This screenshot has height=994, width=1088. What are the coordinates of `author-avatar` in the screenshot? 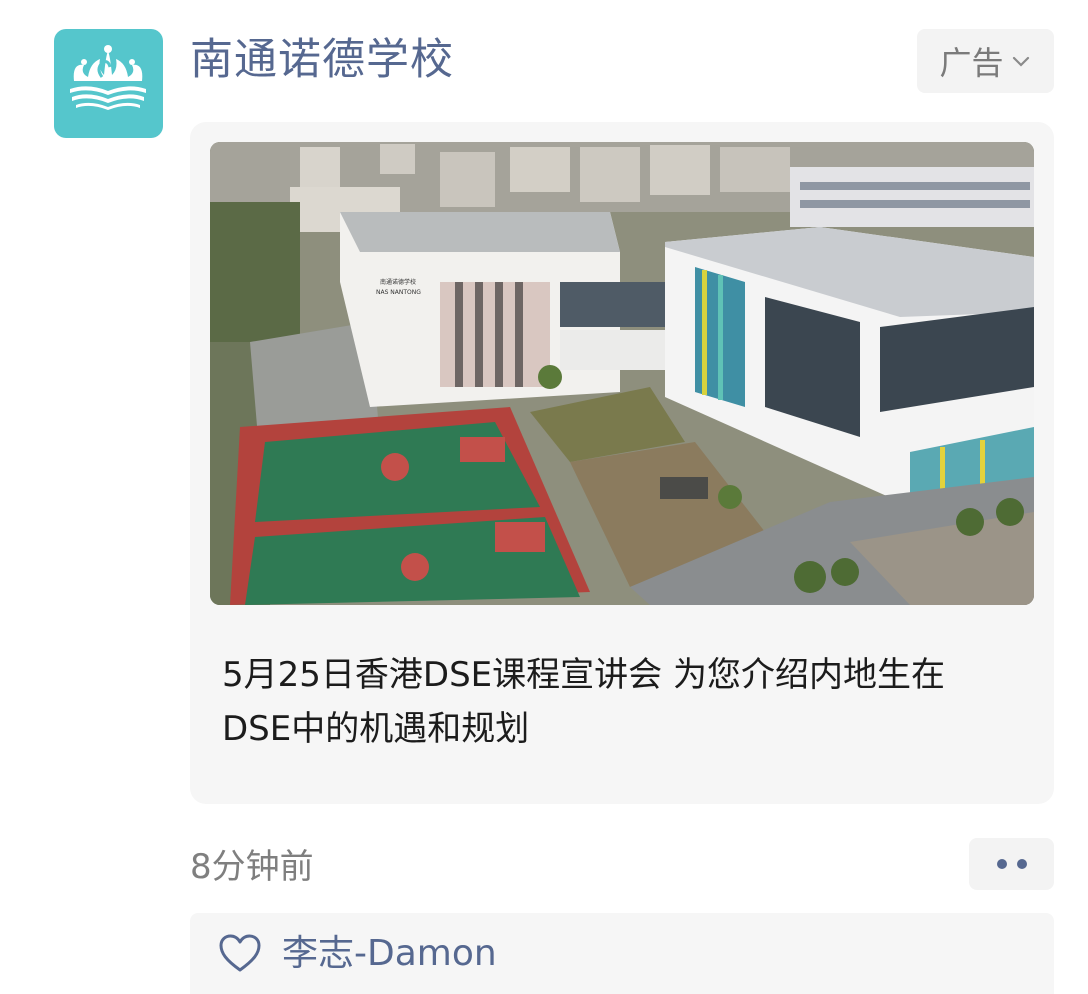 It's located at (108, 83).